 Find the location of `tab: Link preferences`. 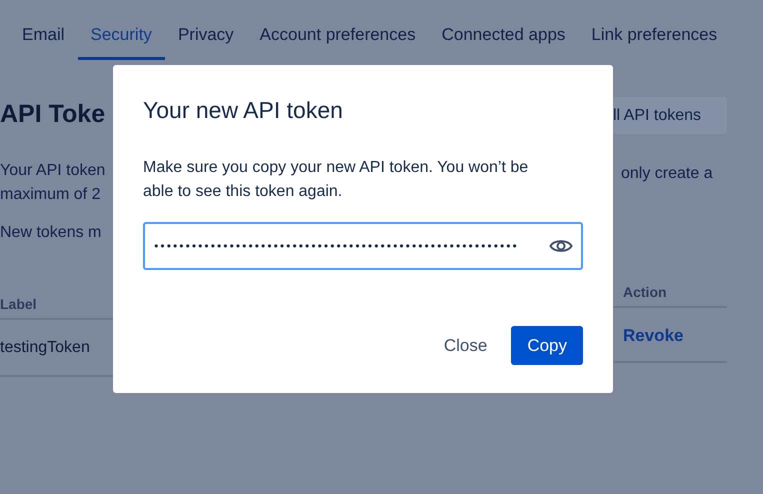

tab: Link preferences is located at coordinates (654, 30).